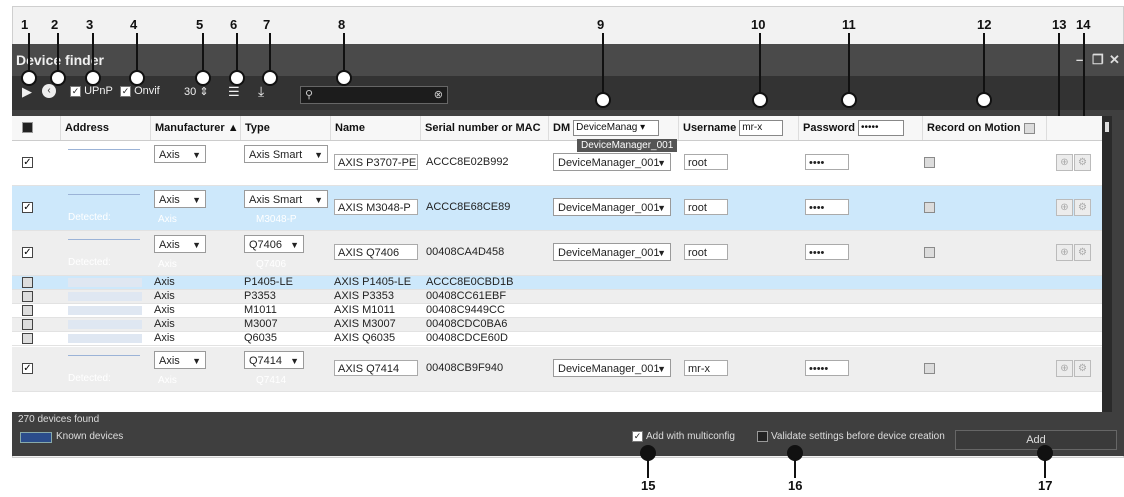 The image size is (1124, 497). What do you see at coordinates (376, 368) in the screenshot?
I see `name-input: AXIS Q7414` at bounding box center [376, 368].